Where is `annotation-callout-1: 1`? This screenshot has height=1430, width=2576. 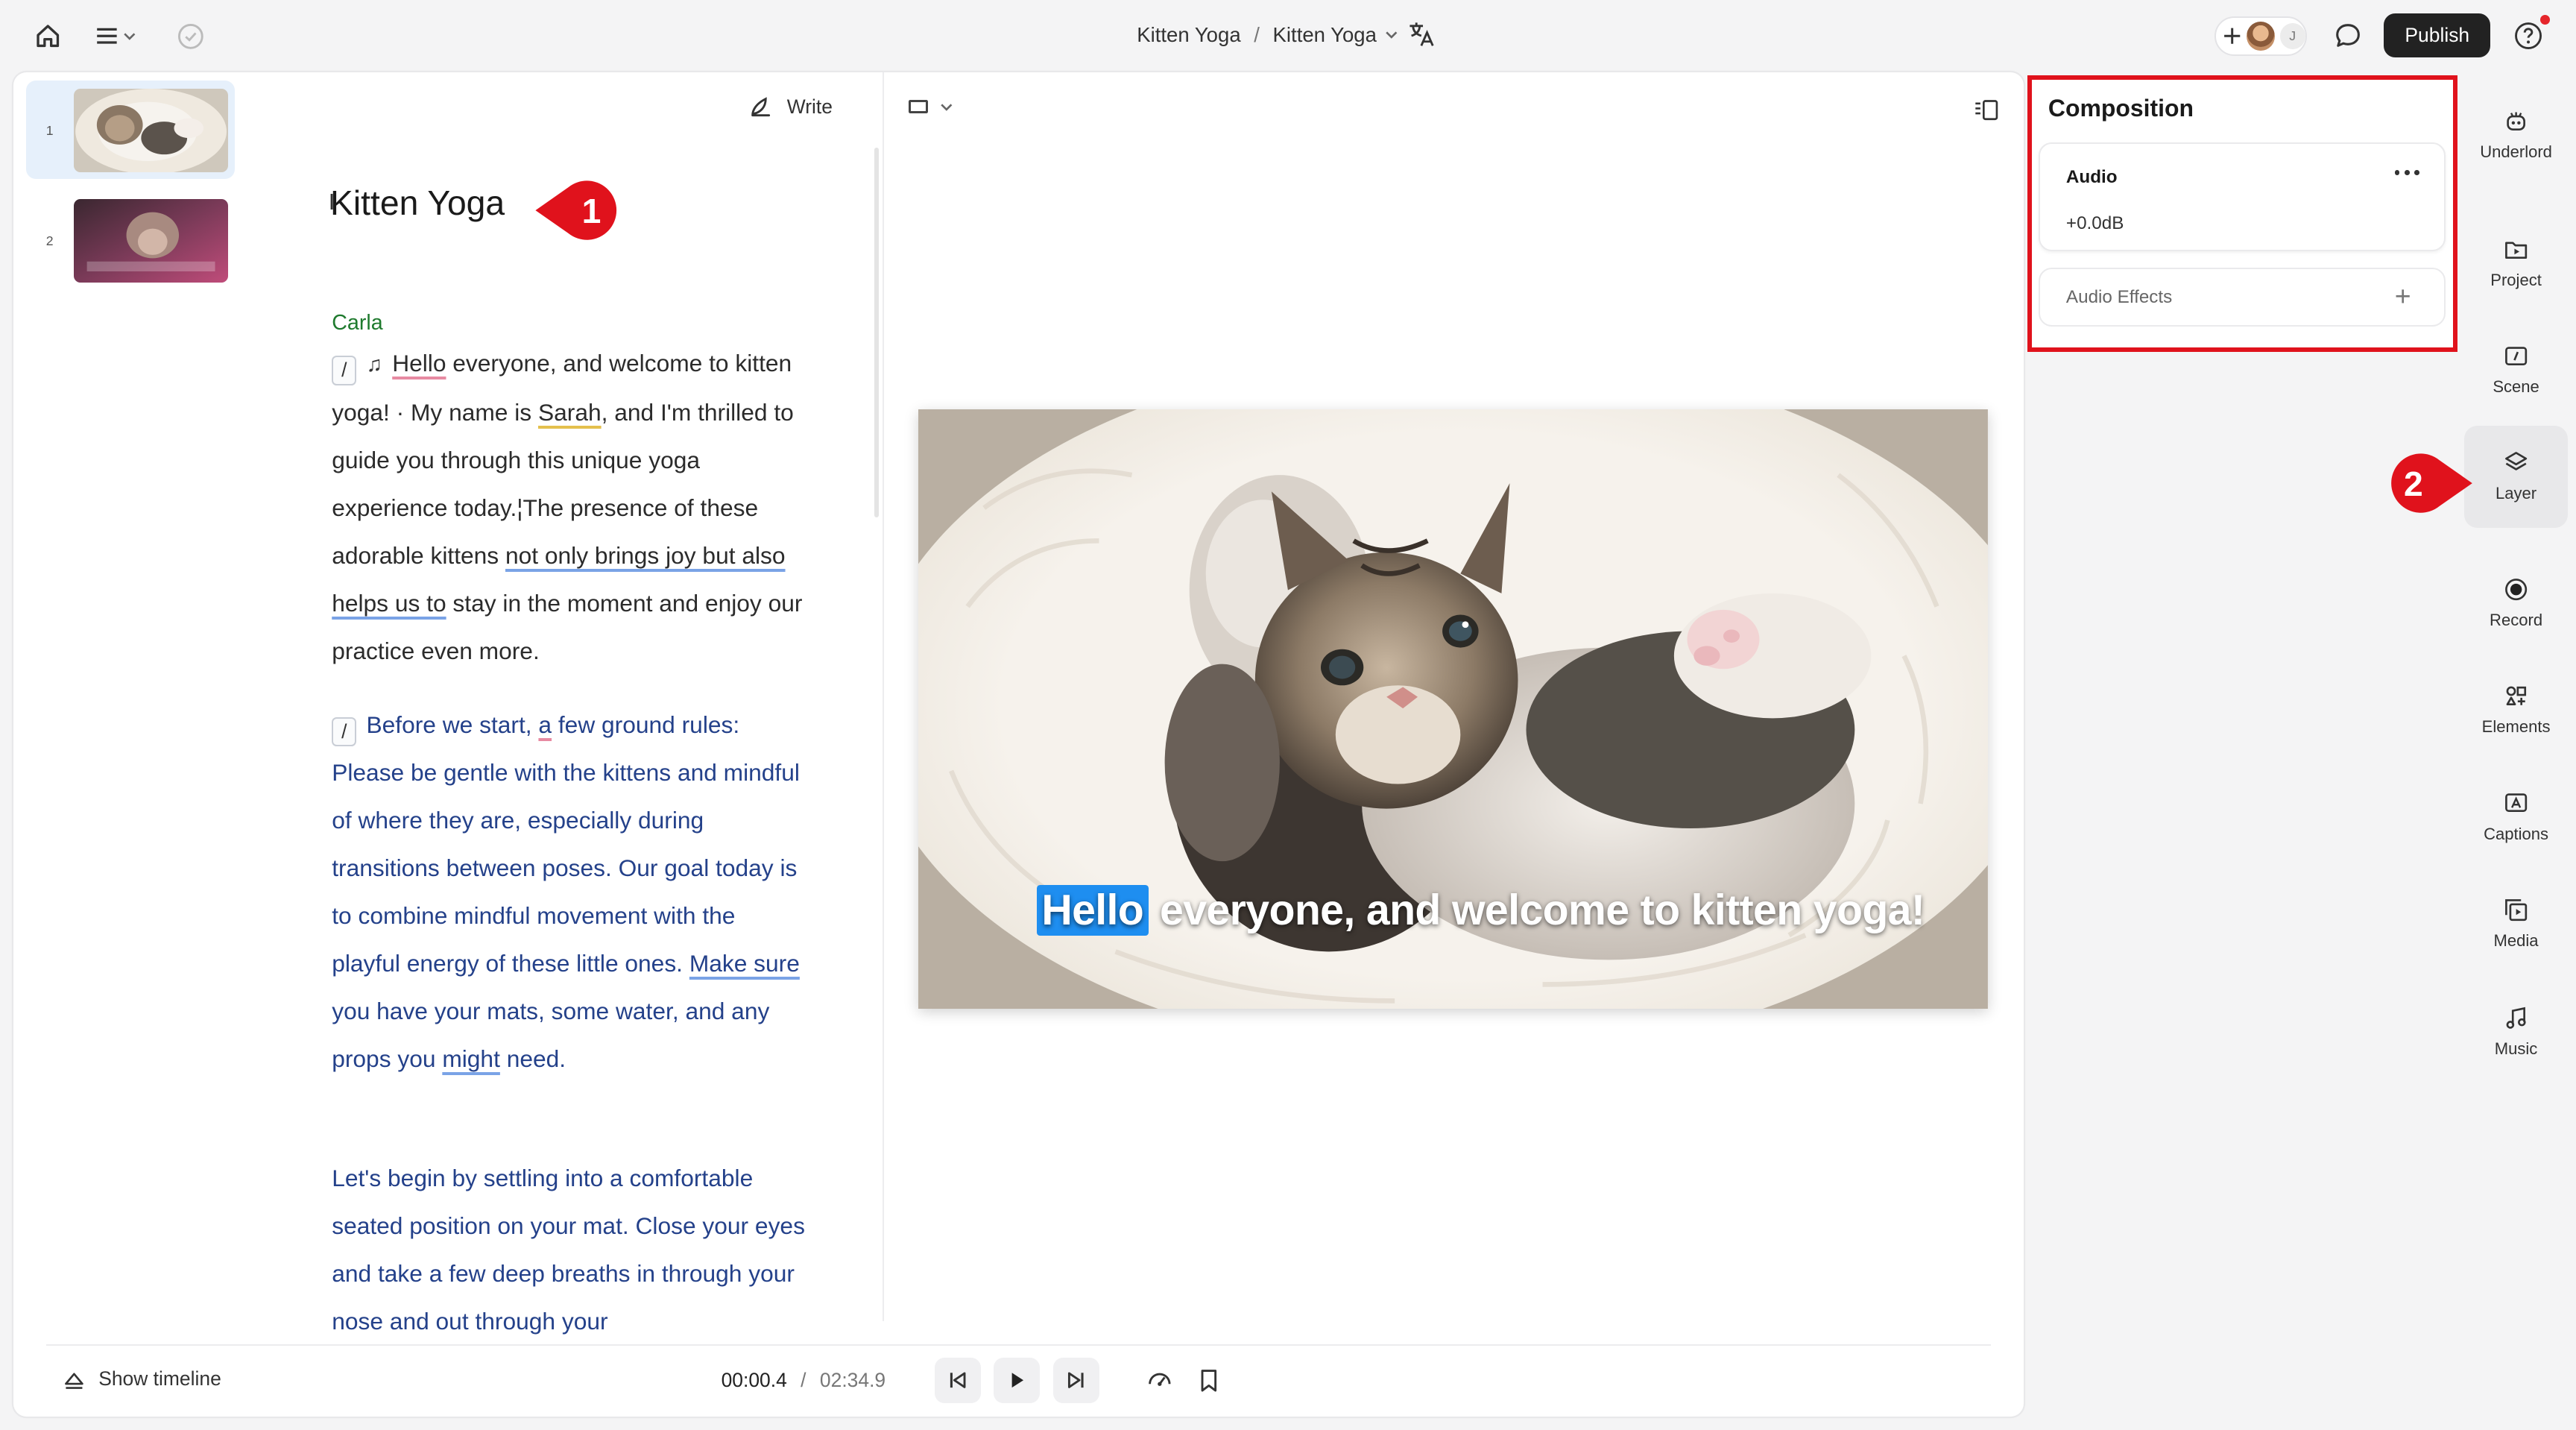 annotation-callout-1: 1 is located at coordinates (581, 210).